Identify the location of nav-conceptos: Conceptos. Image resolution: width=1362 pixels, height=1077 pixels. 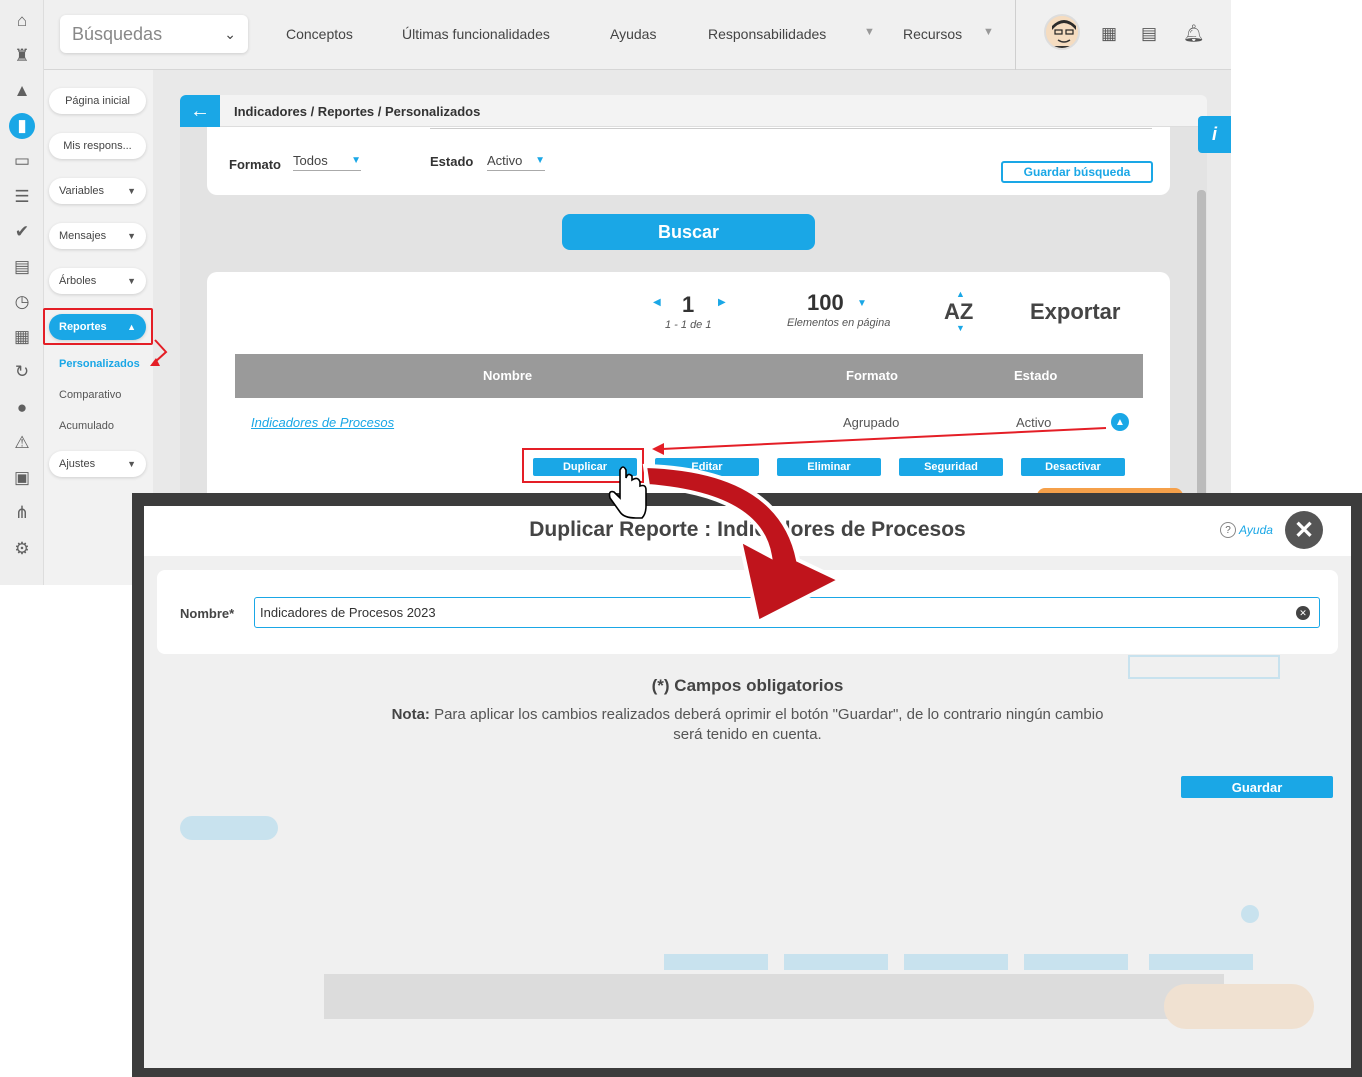
(319, 34).